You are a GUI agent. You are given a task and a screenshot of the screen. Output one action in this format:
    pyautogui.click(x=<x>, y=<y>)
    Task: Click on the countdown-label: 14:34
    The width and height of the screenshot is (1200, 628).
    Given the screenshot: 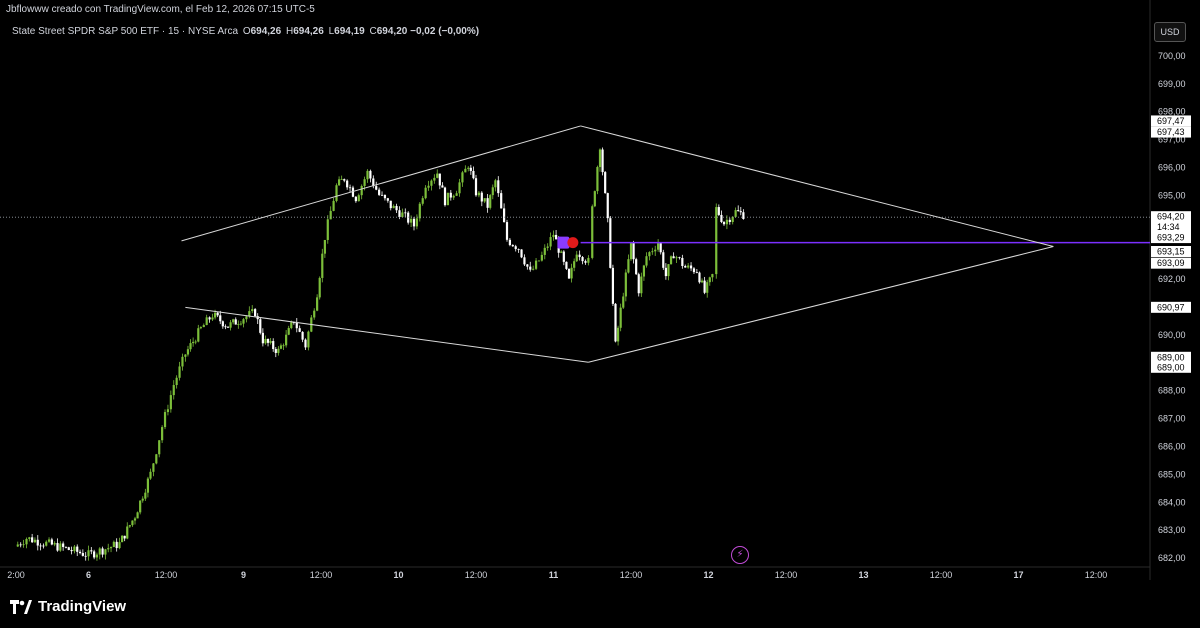 What is the action you would take?
    pyautogui.click(x=1168, y=227)
    